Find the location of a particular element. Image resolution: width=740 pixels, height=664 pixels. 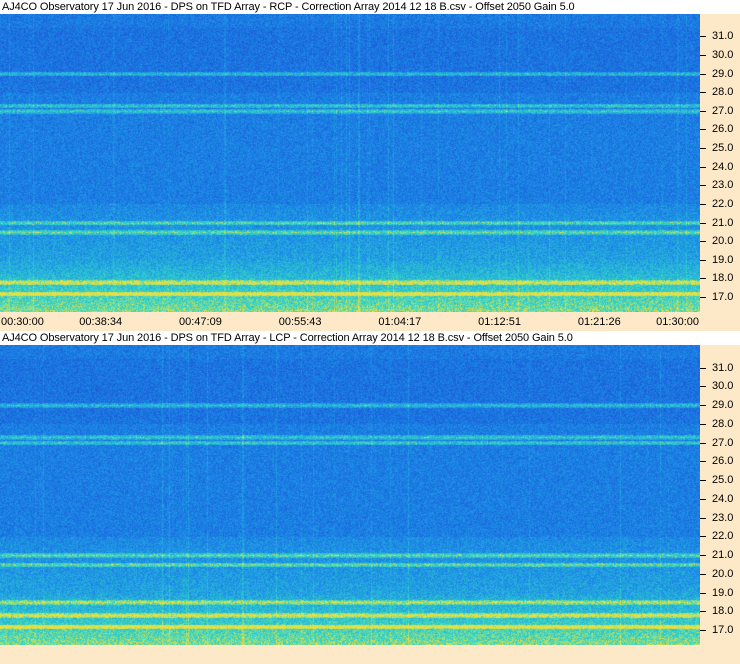

time-tick-label: 01:04:17 is located at coordinates (400, 322).